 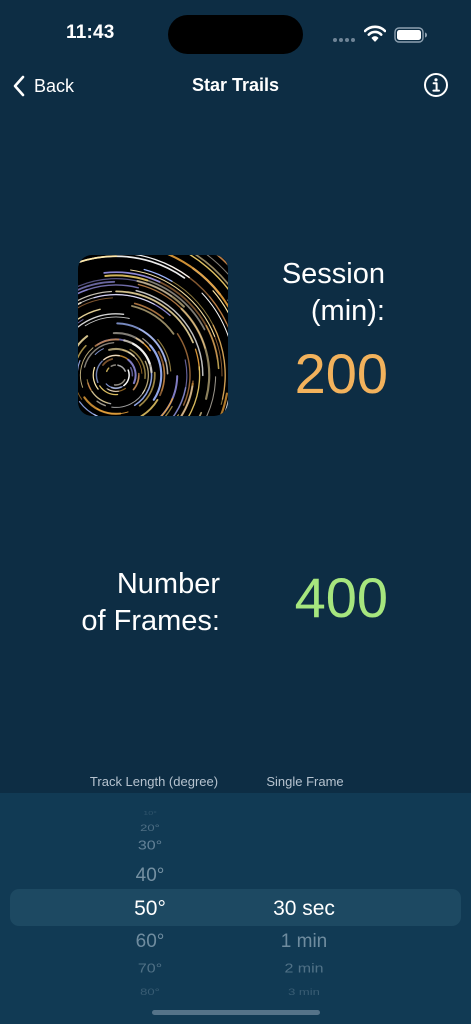 What do you see at coordinates (341, 373) in the screenshot?
I see `session-value: 200` at bounding box center [341, 373].